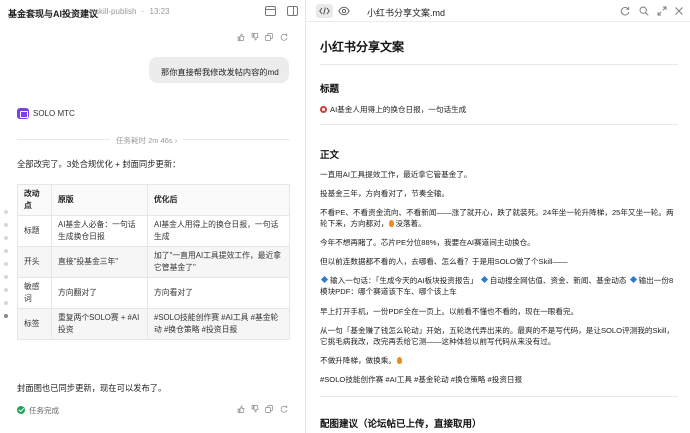 This screenshot has width=690, height=433. Describe the element at coordinates (218, 231) in the screenshot. I see `table-cell: AI基金人用得上的换仓日报，一句话生成` at that location.